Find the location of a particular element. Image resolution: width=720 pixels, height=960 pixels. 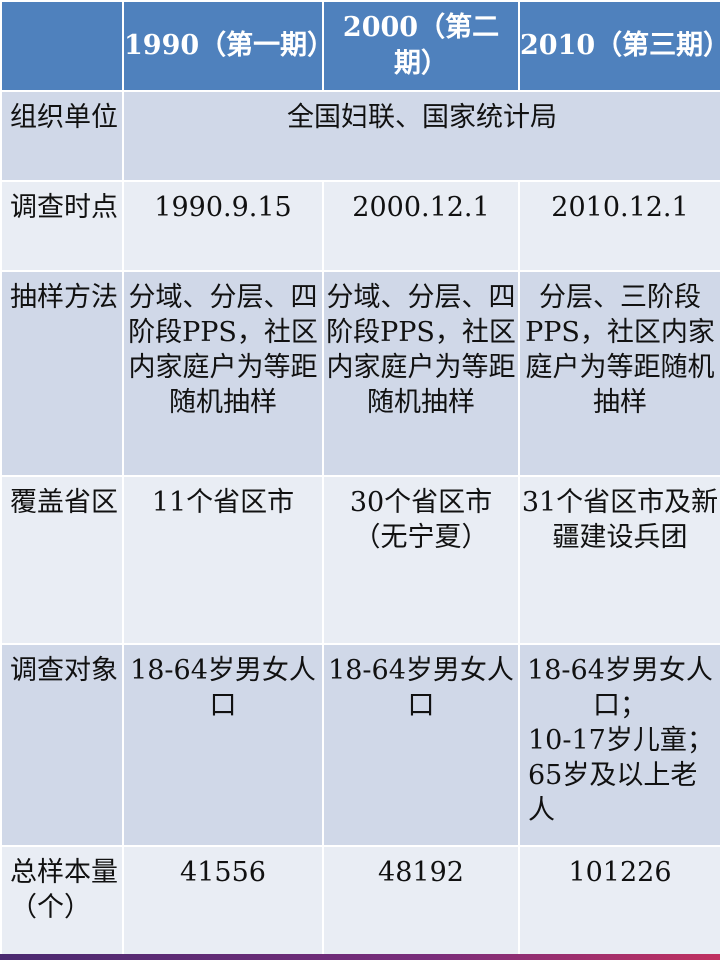

survey-time-2000: 2000.12.1 is located at coordinates (421, 226).